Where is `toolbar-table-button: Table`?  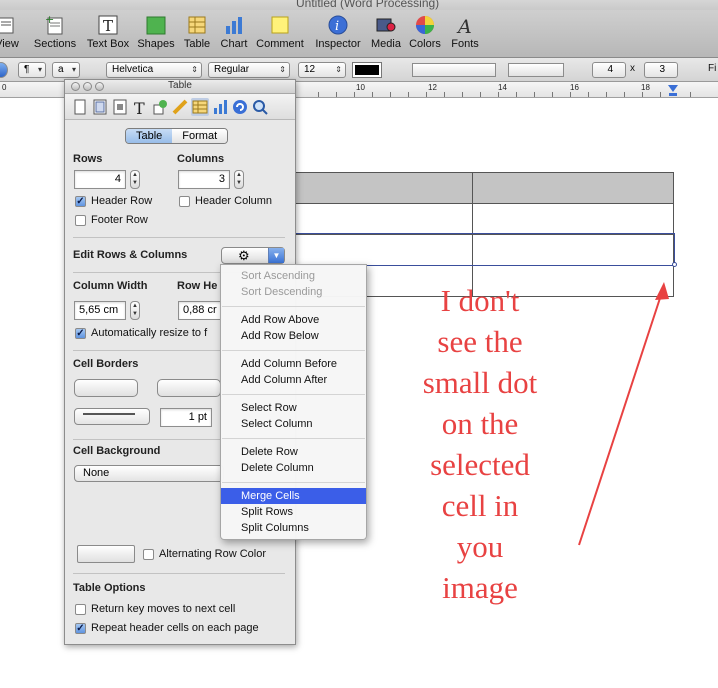
toolbar-table-button: Table is located at coordinates (197, 32).